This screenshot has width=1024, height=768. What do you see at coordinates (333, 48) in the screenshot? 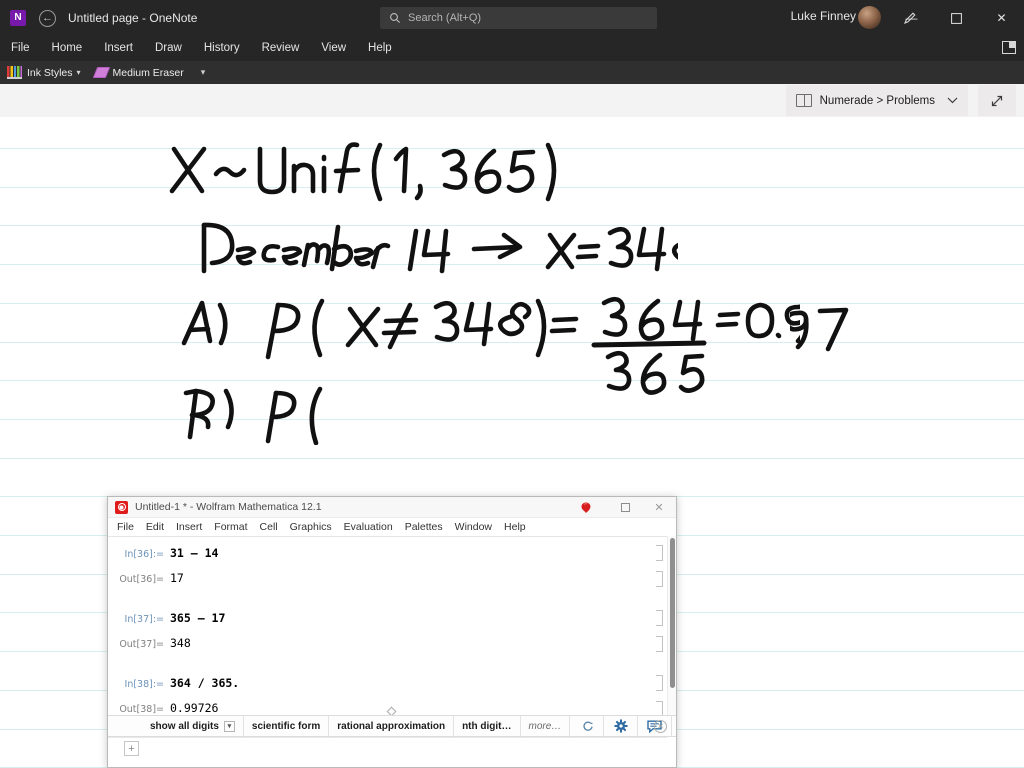
I see `menu-item-view: View` at bounding box center [333, 48].